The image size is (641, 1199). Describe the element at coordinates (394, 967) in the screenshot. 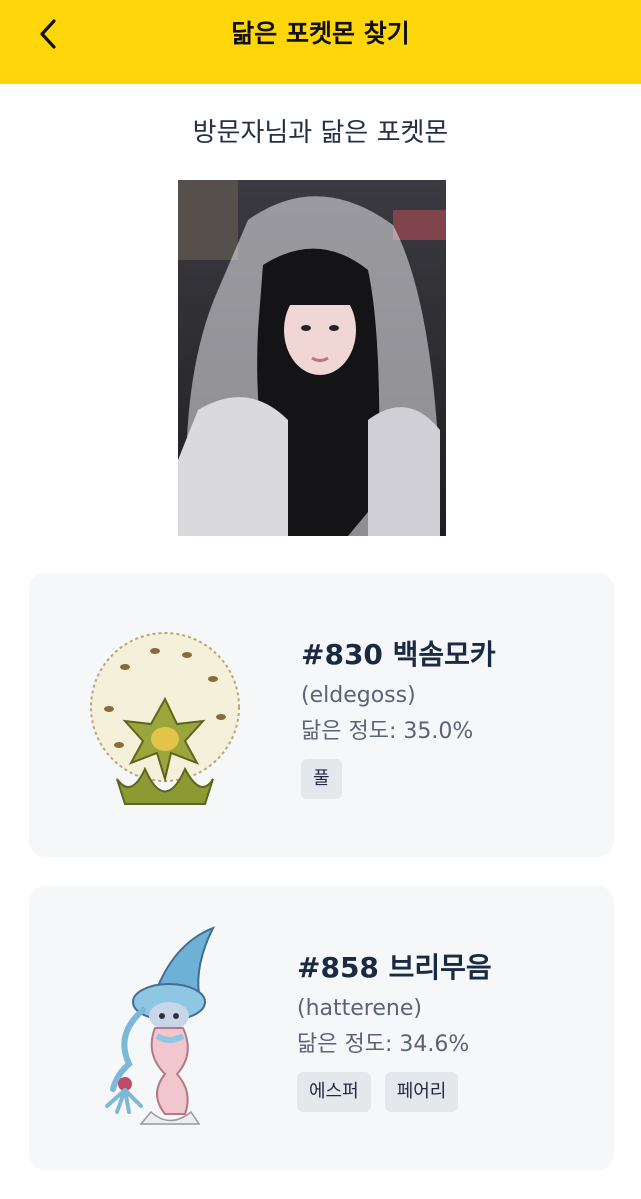

I see `pokemon-name: #858 브리무음` at that location.